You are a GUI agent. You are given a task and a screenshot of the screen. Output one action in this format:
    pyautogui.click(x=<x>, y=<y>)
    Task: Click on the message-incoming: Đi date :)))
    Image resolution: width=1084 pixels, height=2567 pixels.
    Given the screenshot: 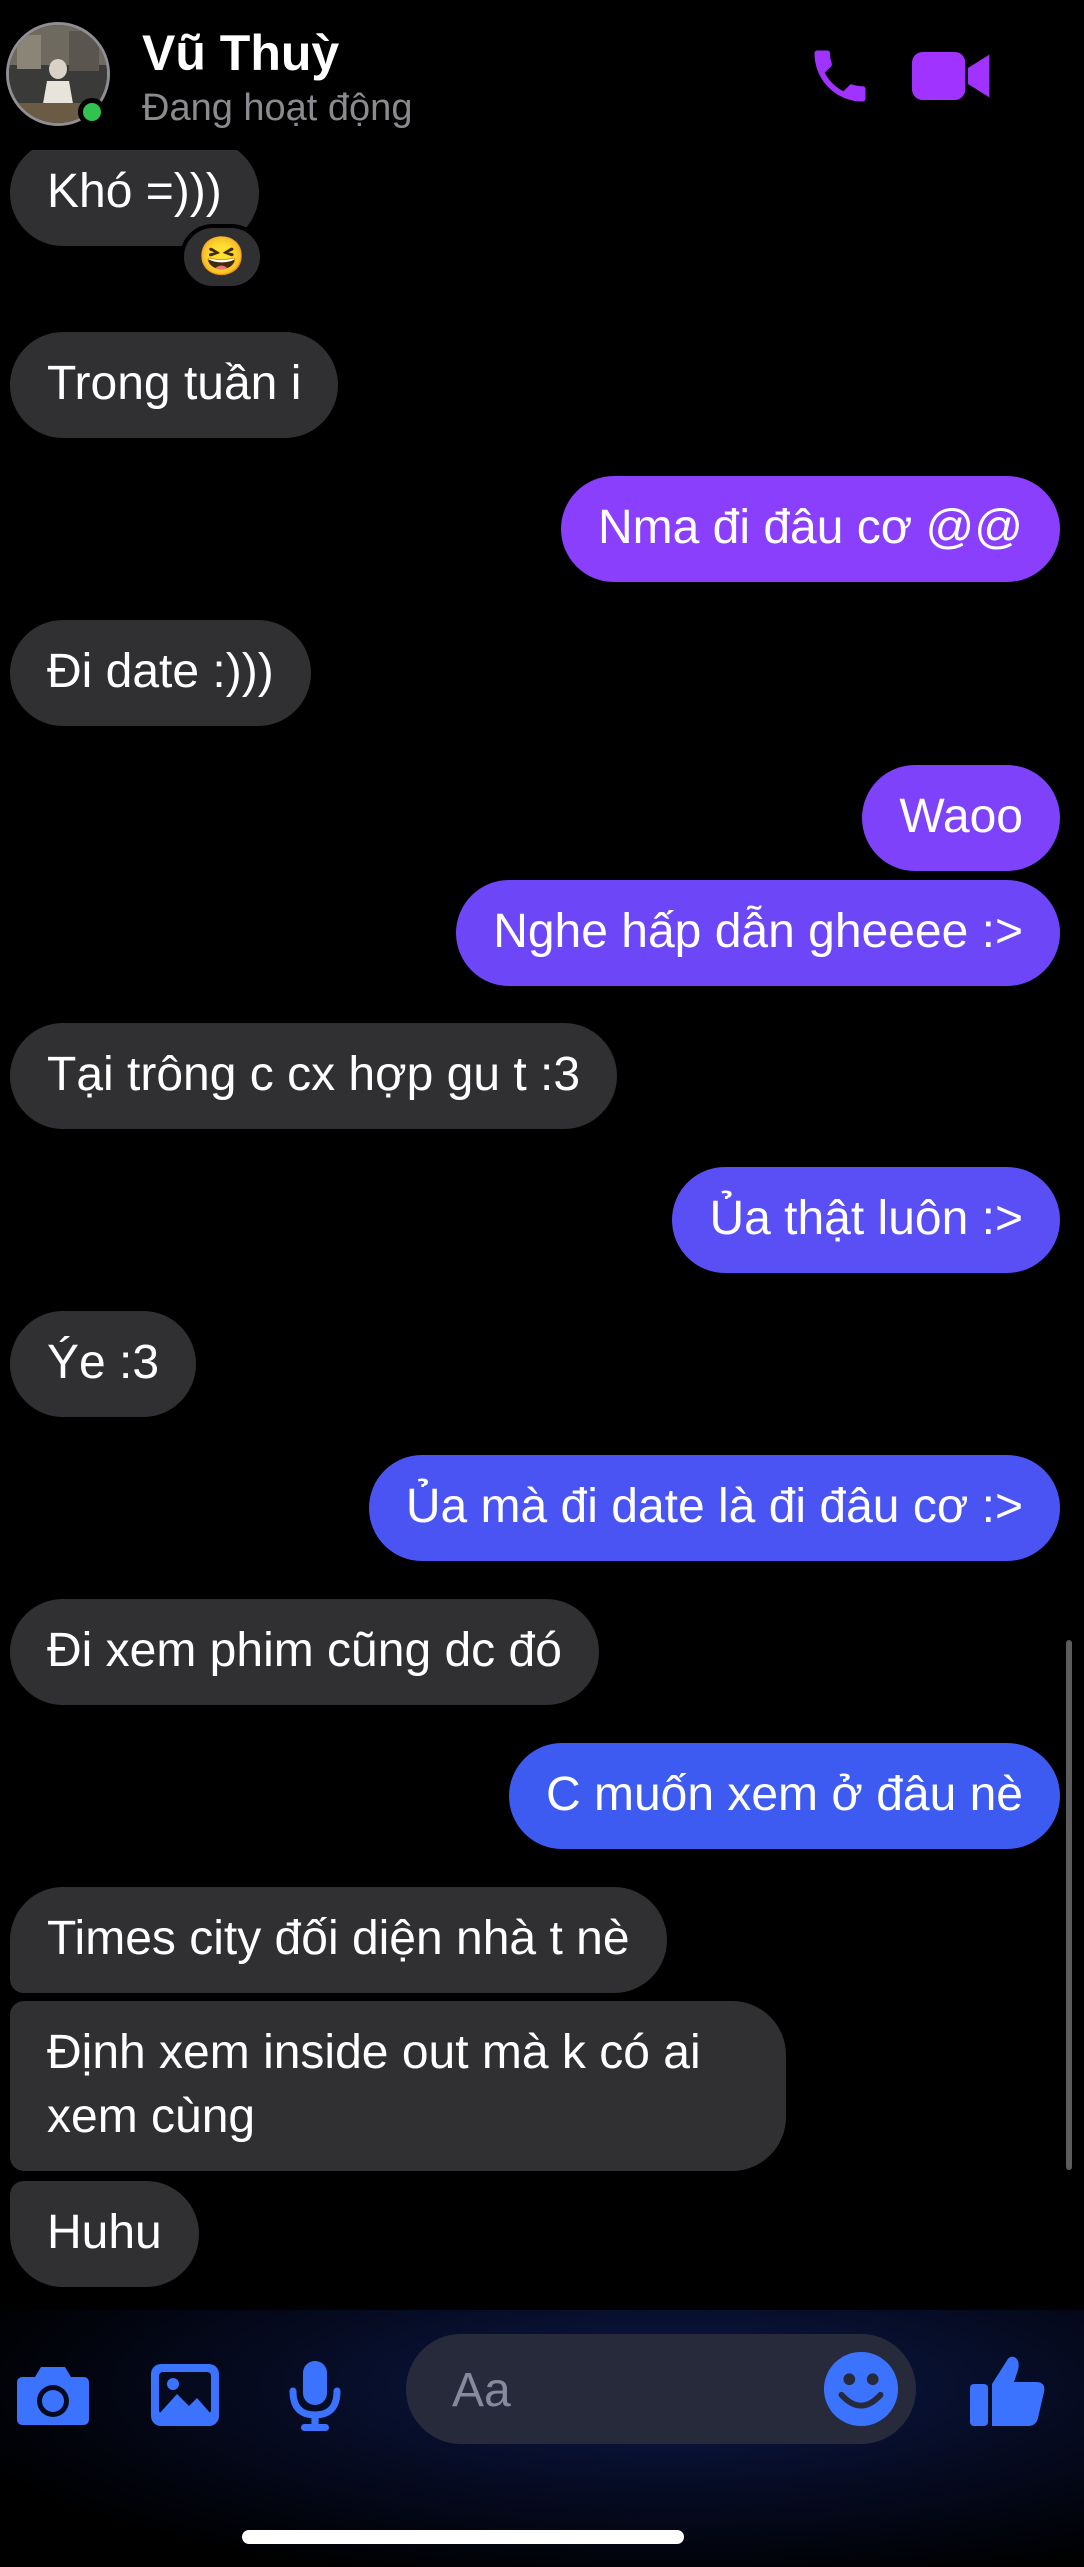 What is the action you would take?
    pyautogui.click(x=160, y=673)
    